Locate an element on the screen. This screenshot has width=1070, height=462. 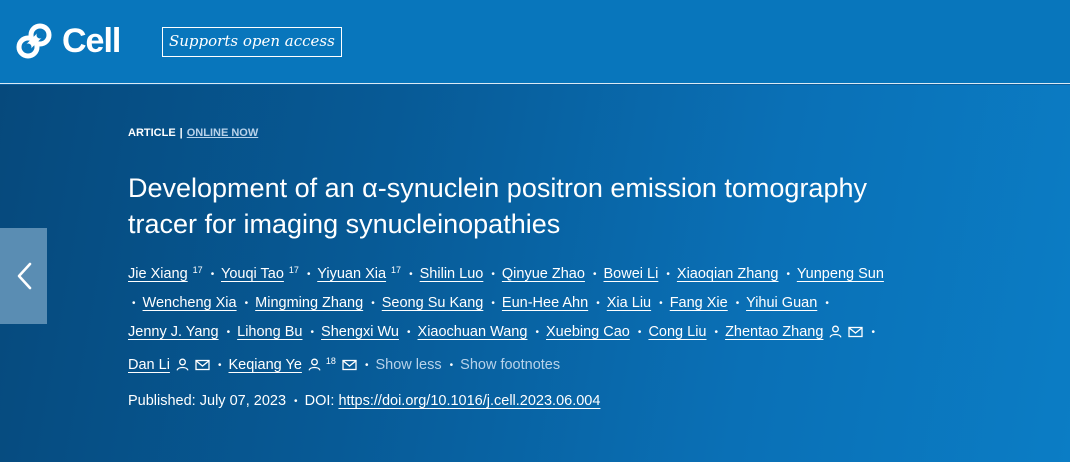
author-item: Dan Li is located at coordinates (169, 365).